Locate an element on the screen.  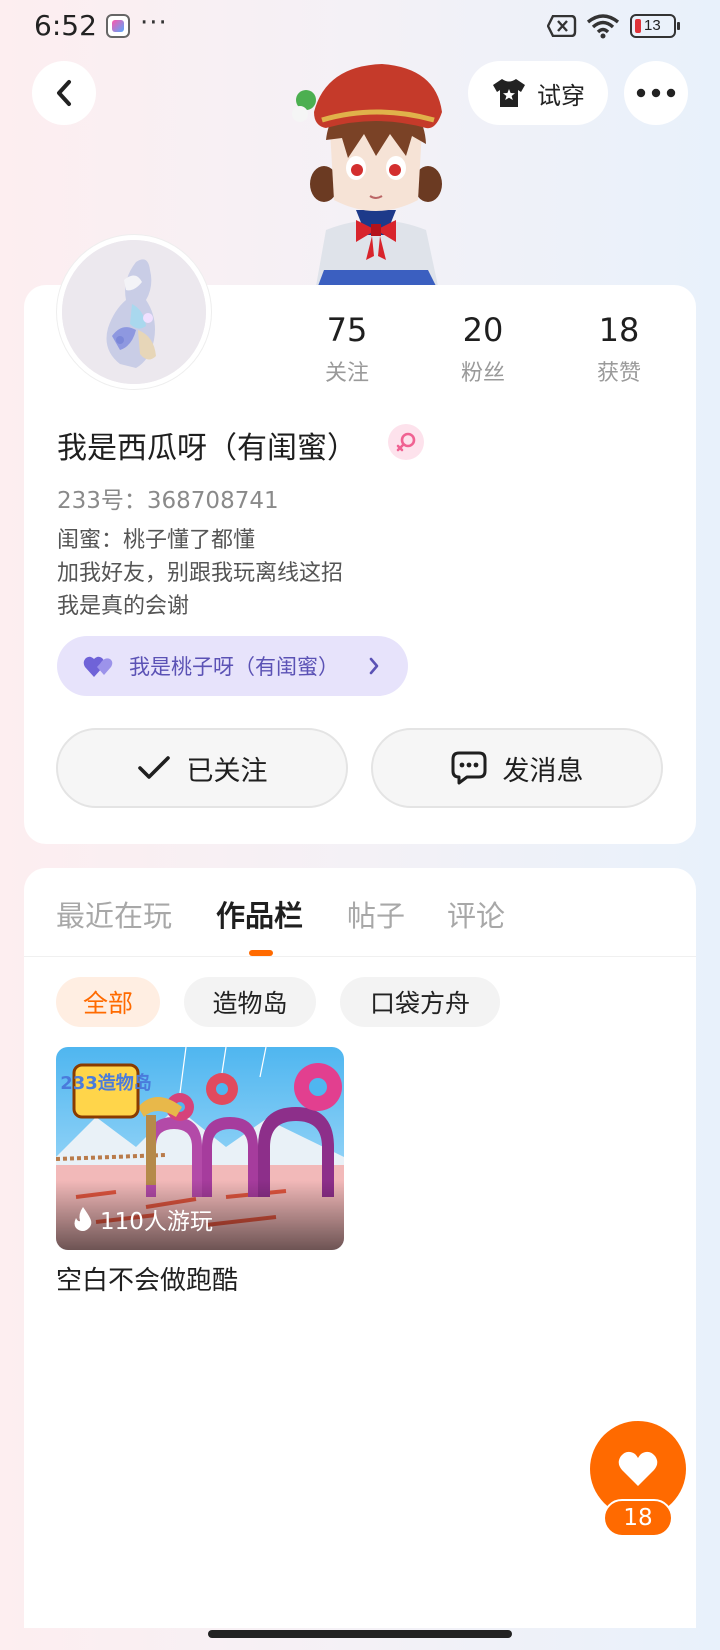
stat-likes: 18 获赞 is located at coordinates (619, 349).